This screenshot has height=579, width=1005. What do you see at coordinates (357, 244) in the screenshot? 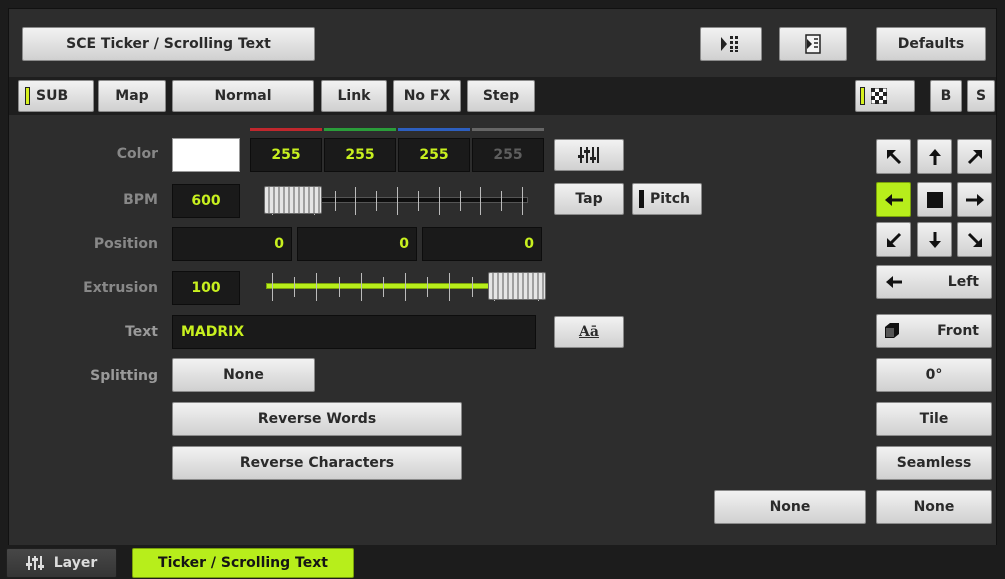
I see `position-y-field: 0` at bounding box center [357, 244].